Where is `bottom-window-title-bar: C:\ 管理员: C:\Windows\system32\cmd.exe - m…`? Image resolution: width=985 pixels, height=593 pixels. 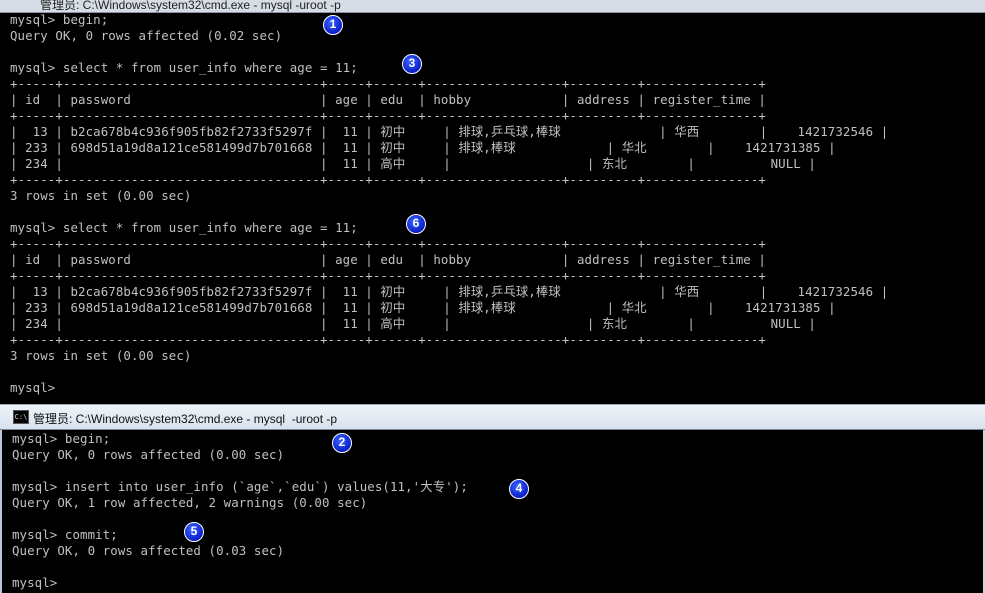
bottom-window-title-bar: C:\ 管理员: C:\Windows\system32\cmd.exe - m… is located at coordinates (492, 417).